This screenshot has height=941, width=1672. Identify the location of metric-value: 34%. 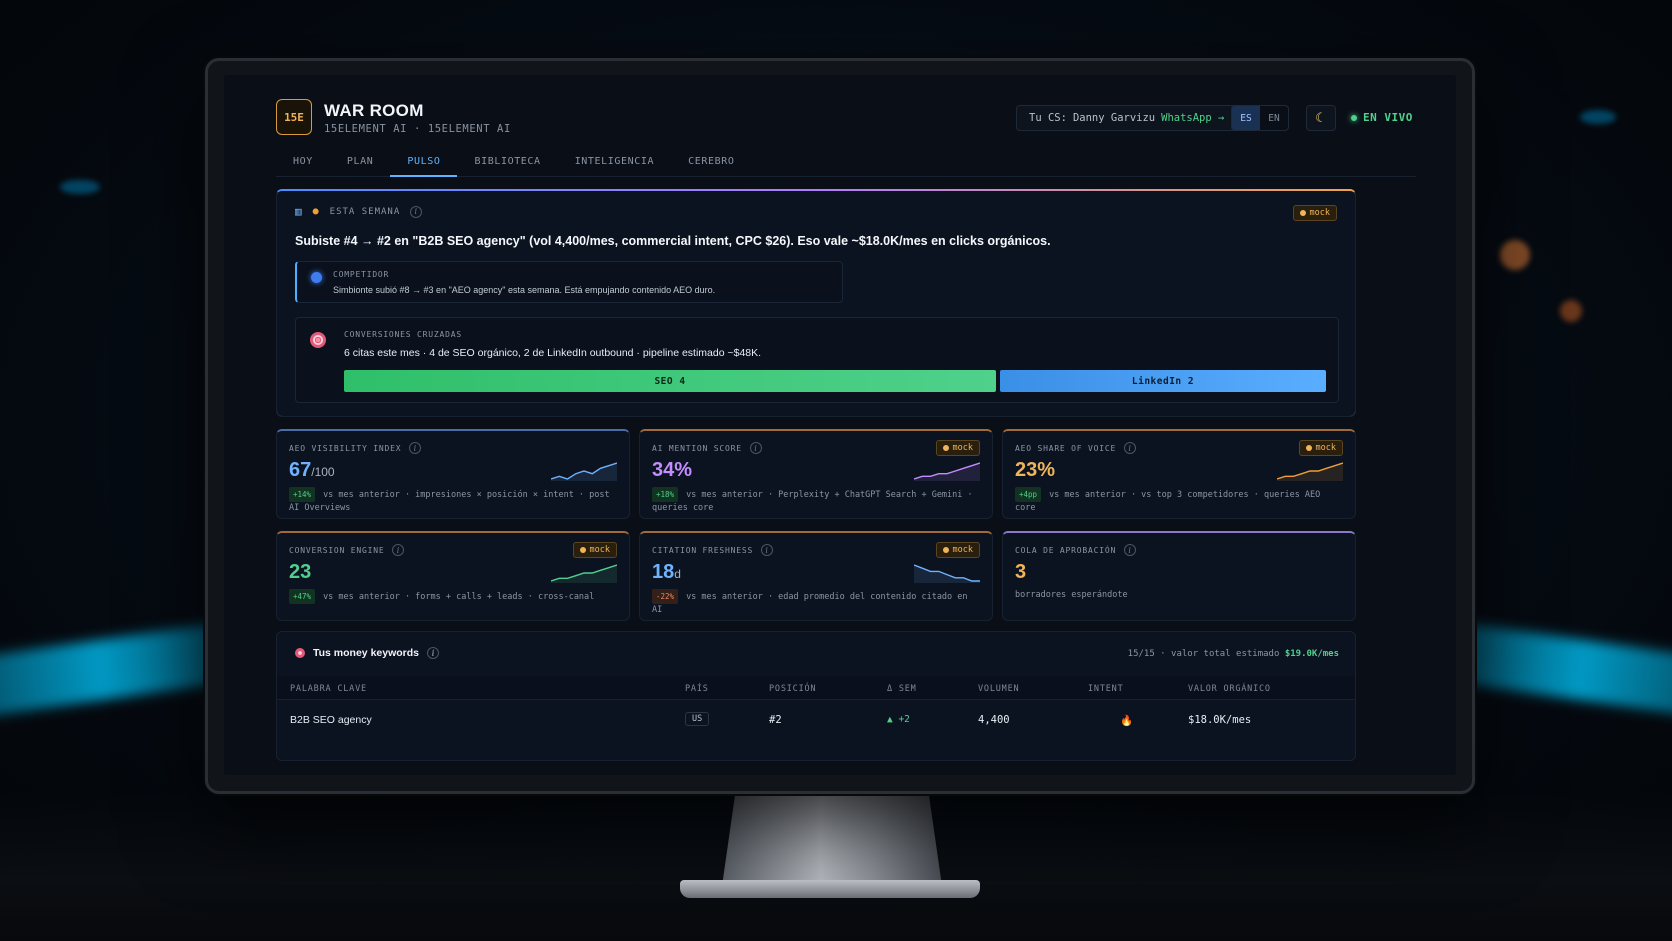
(672, 470).